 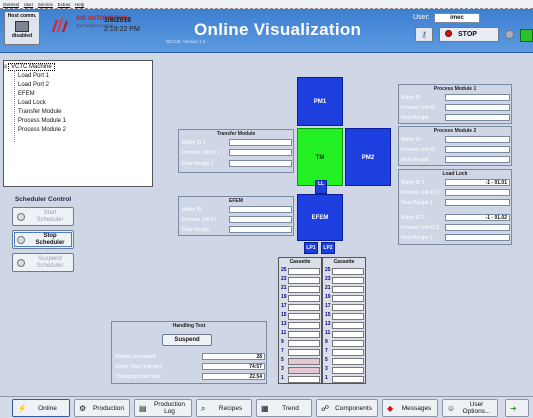 What do you see at coordinates (64, 4) in the screenshot?
I see `menu-extras: Extras` at bounding box center [64, 4].